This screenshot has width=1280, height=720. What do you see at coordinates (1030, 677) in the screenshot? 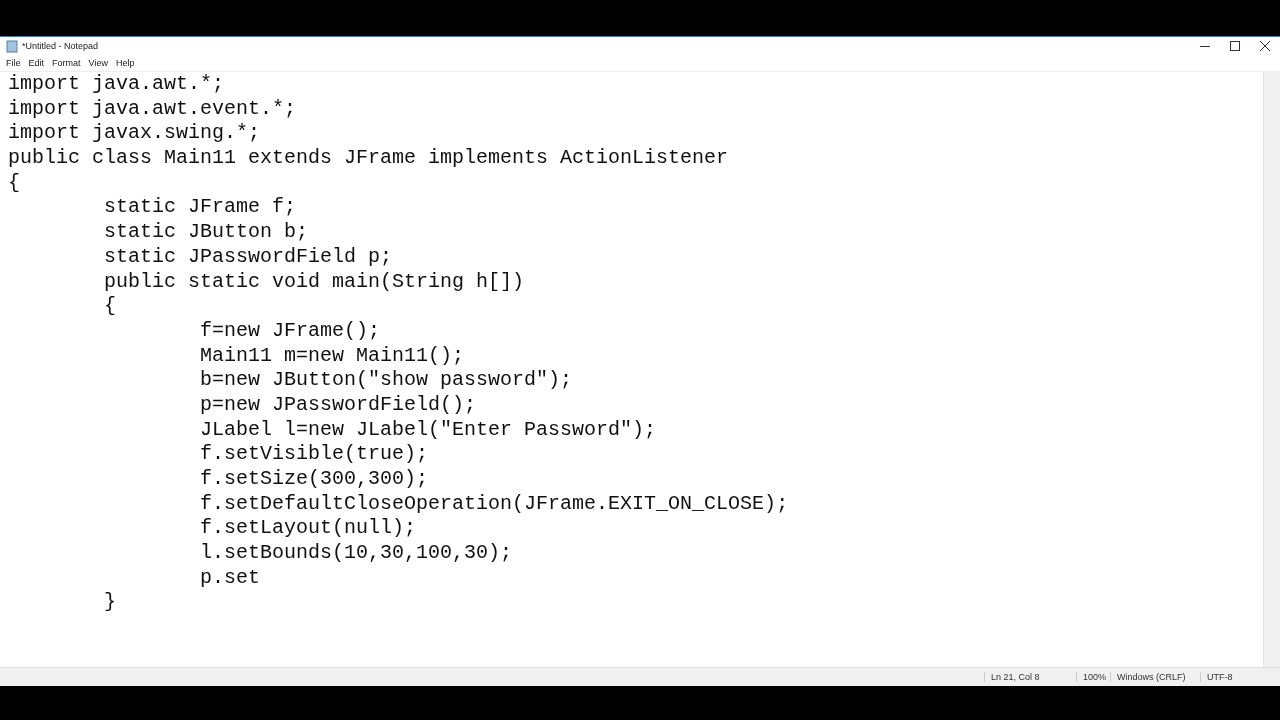
I see `status-text: Ln 21, Col 8` at bounding box center [1030, 677].